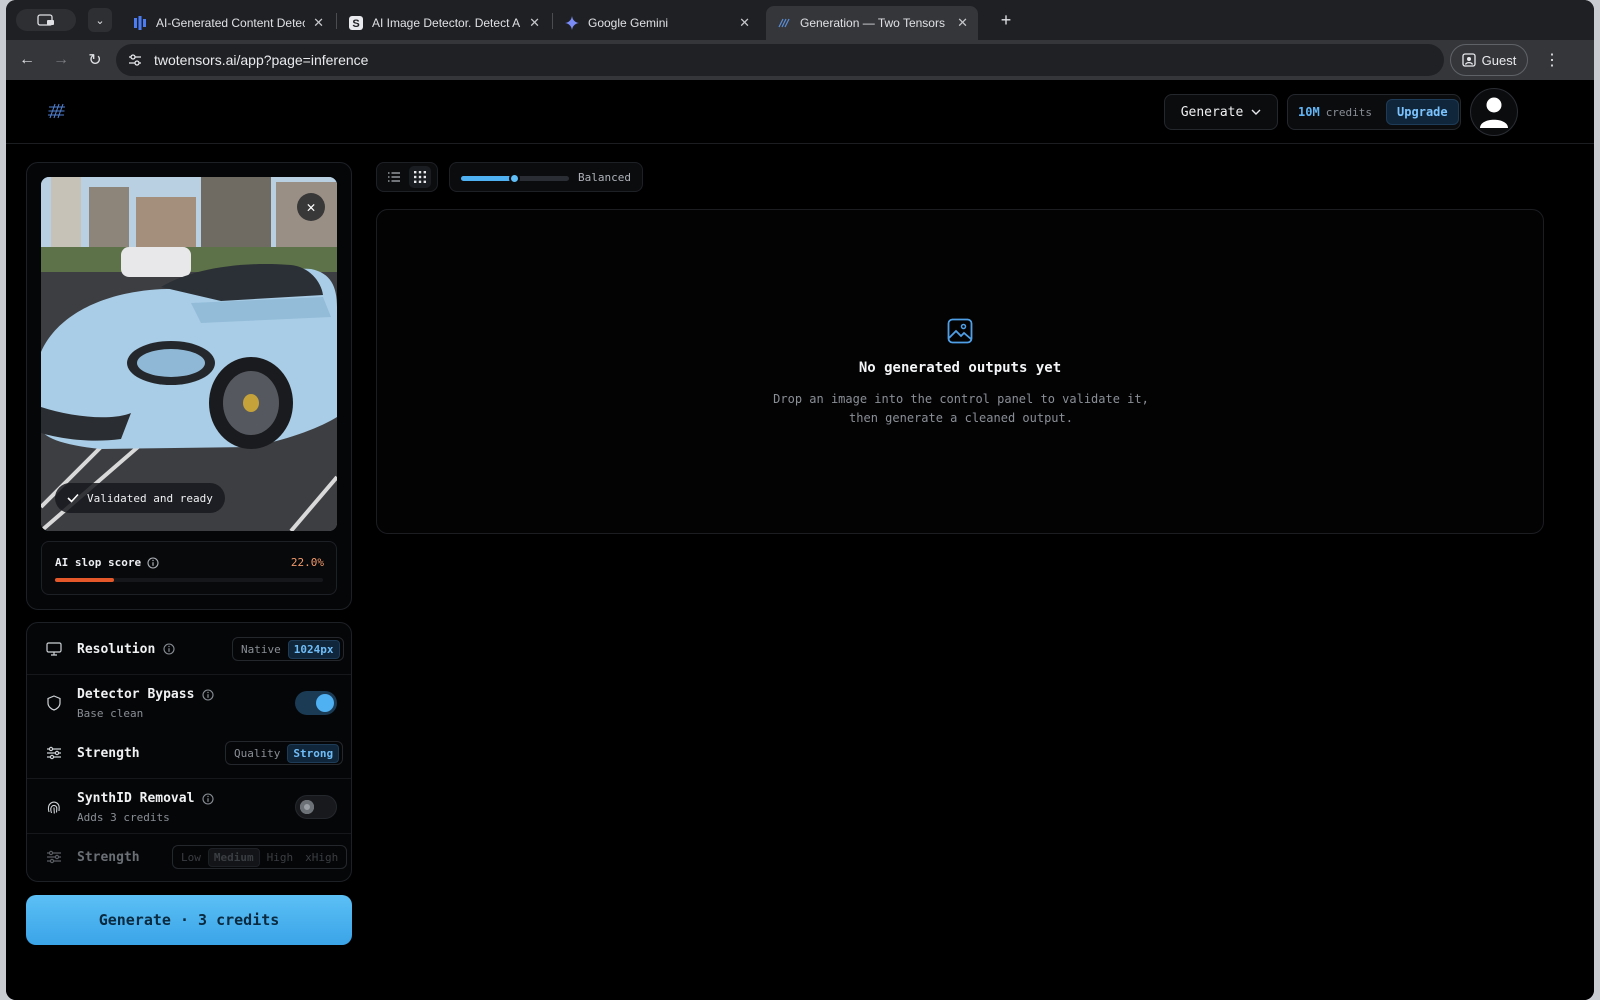 This screenshot has height=1000, width=1600. I want to click on logo-icon, so click(57, 111).